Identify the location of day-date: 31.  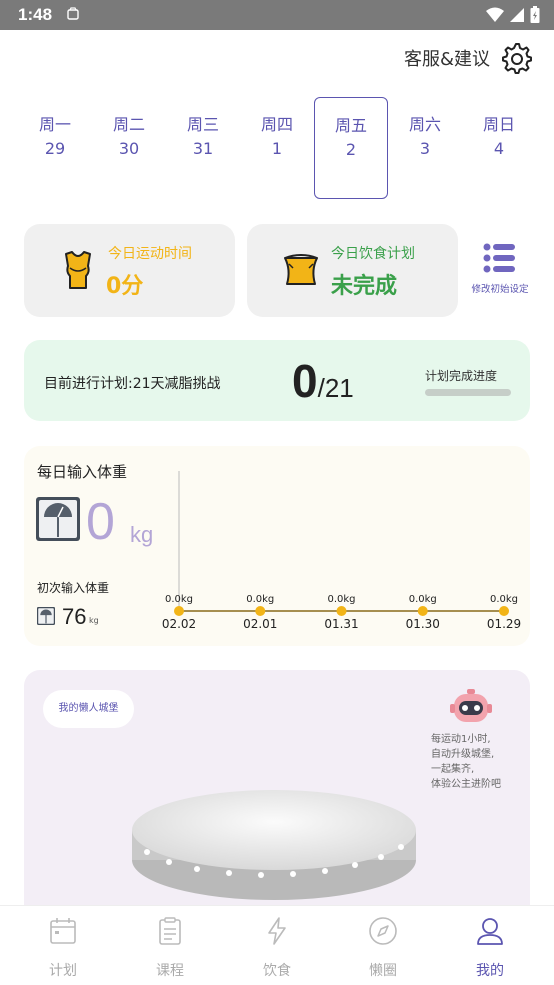
(203, 148).